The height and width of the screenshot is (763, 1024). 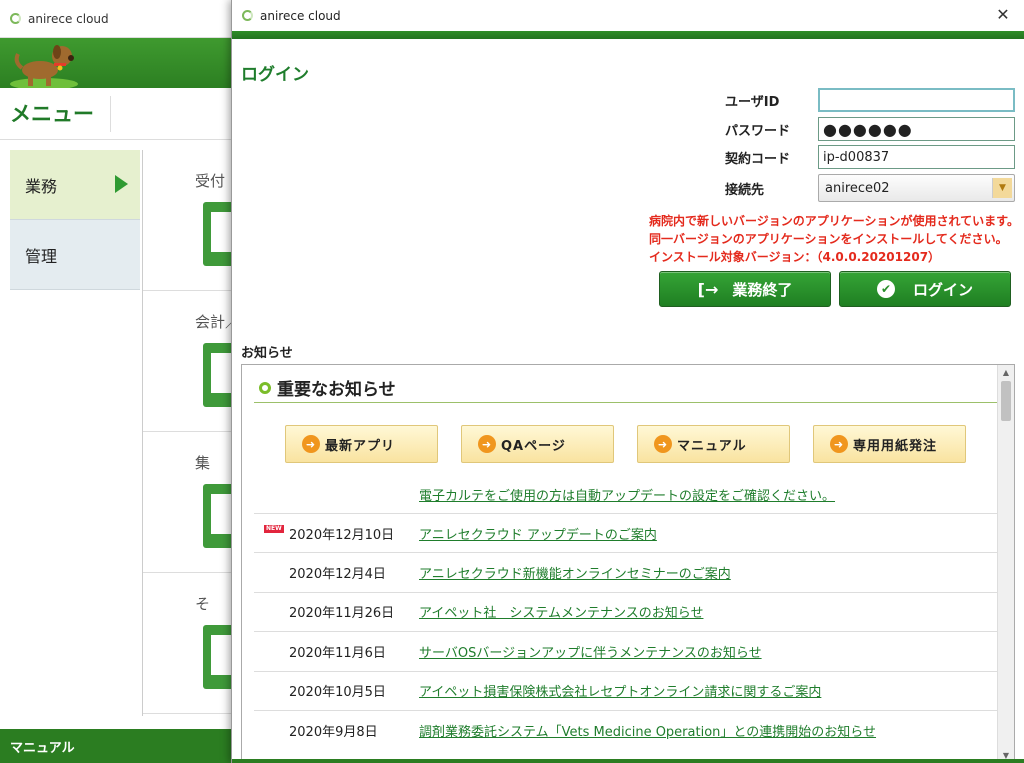 What do you see at coordinates (1003, 15) in the screenshot?
I see `close-button: ✕` at bounding box center [1003, 15].